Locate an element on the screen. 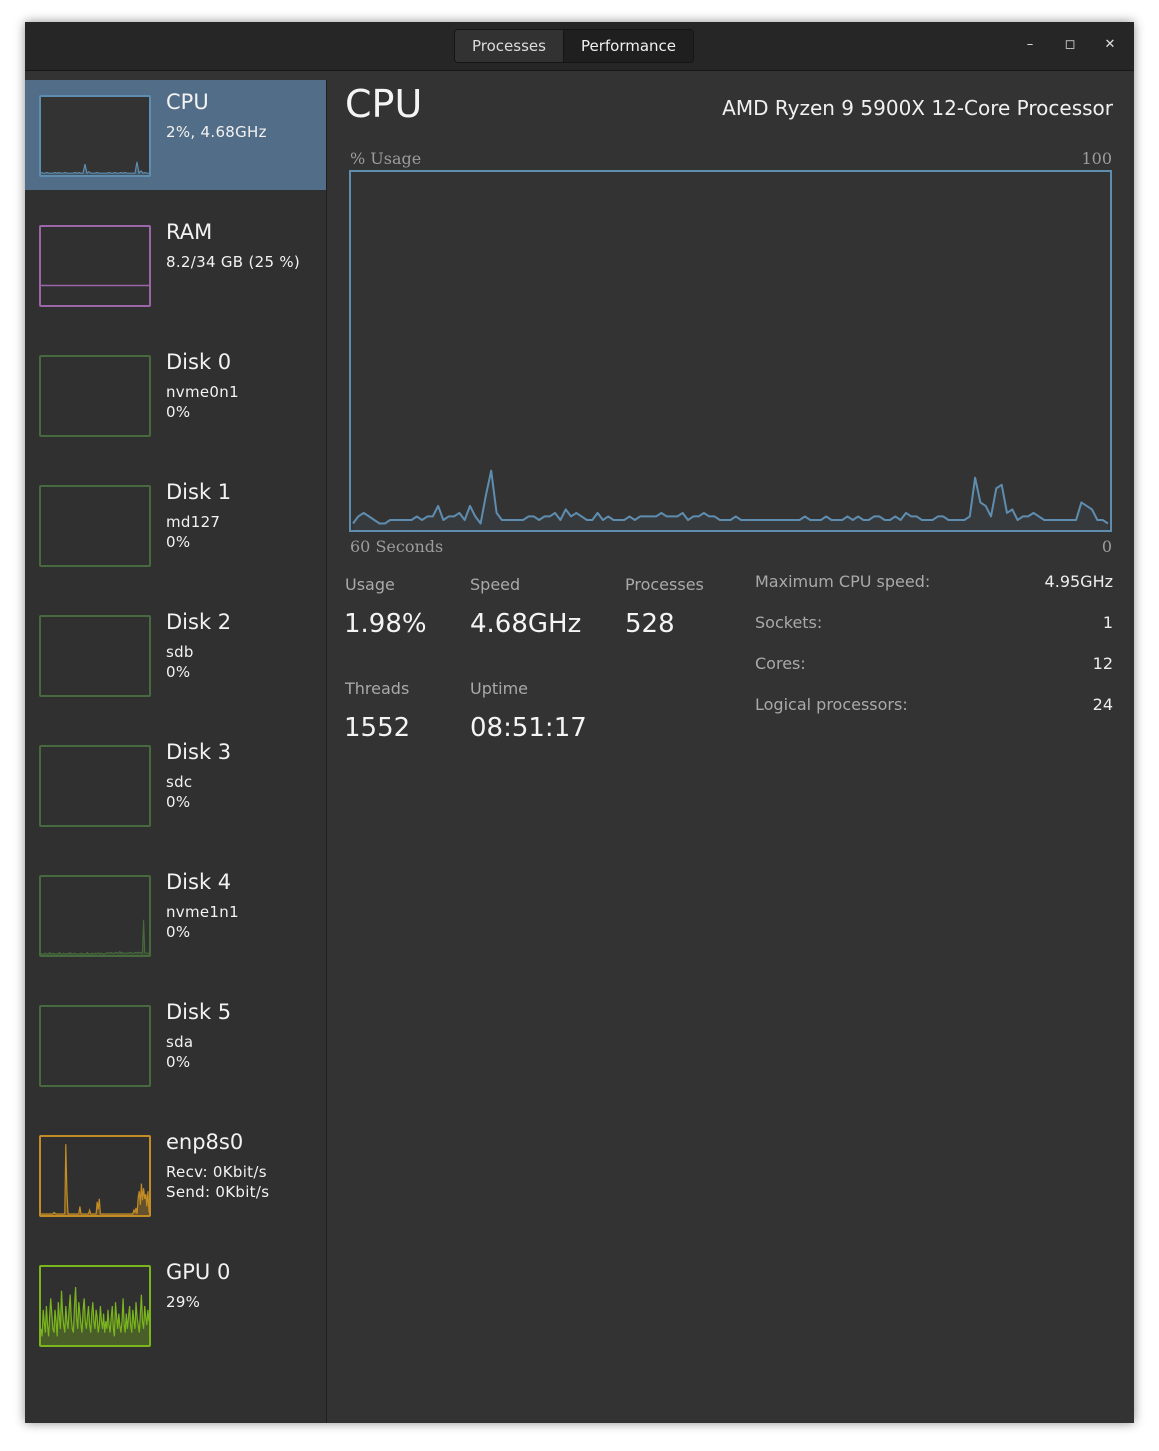 The width and height of the screenshot is (1159, 1451). sidebar-item-disk-1: Disk 1 md127 0% is located at coordinates (175, 525).